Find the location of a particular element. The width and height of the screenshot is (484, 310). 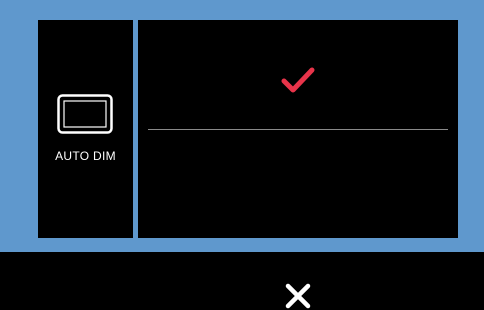

close-icon is located at coordinates (298, 296).